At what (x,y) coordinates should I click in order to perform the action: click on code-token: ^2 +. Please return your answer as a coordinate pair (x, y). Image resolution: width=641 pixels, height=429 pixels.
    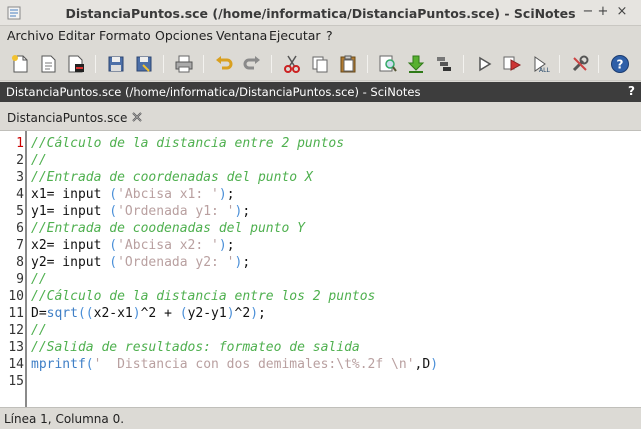
    Looking at the image, I should click on (160, 313).